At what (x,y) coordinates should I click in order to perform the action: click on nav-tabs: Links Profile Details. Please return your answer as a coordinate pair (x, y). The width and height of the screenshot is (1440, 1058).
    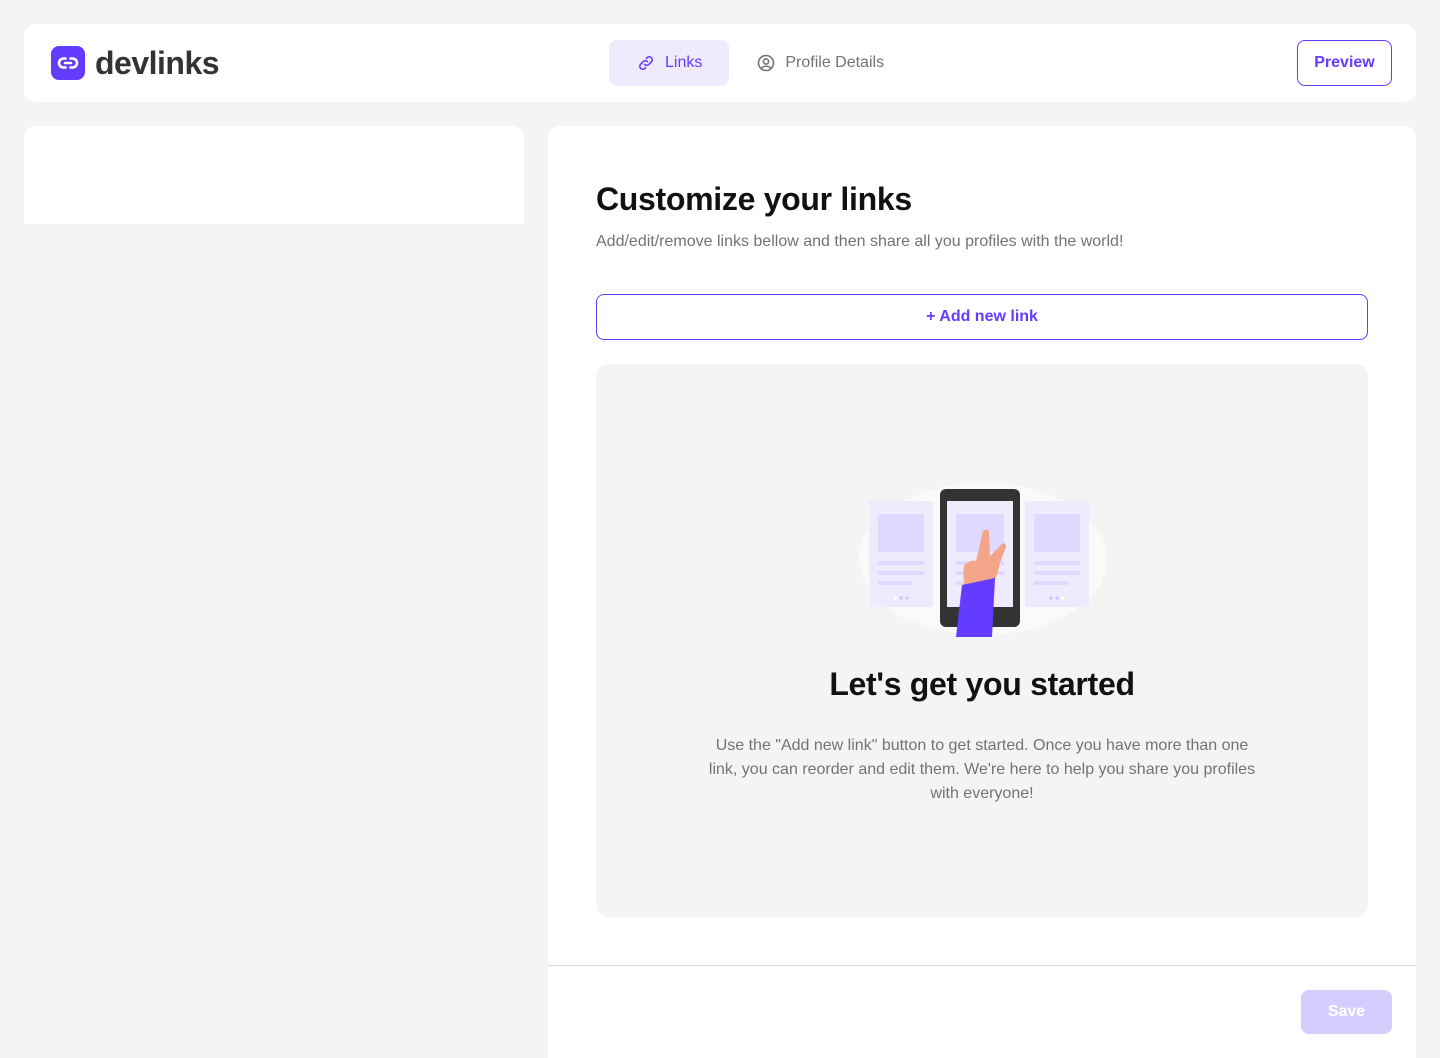
    Looking at the image, I should click on (760, 63).